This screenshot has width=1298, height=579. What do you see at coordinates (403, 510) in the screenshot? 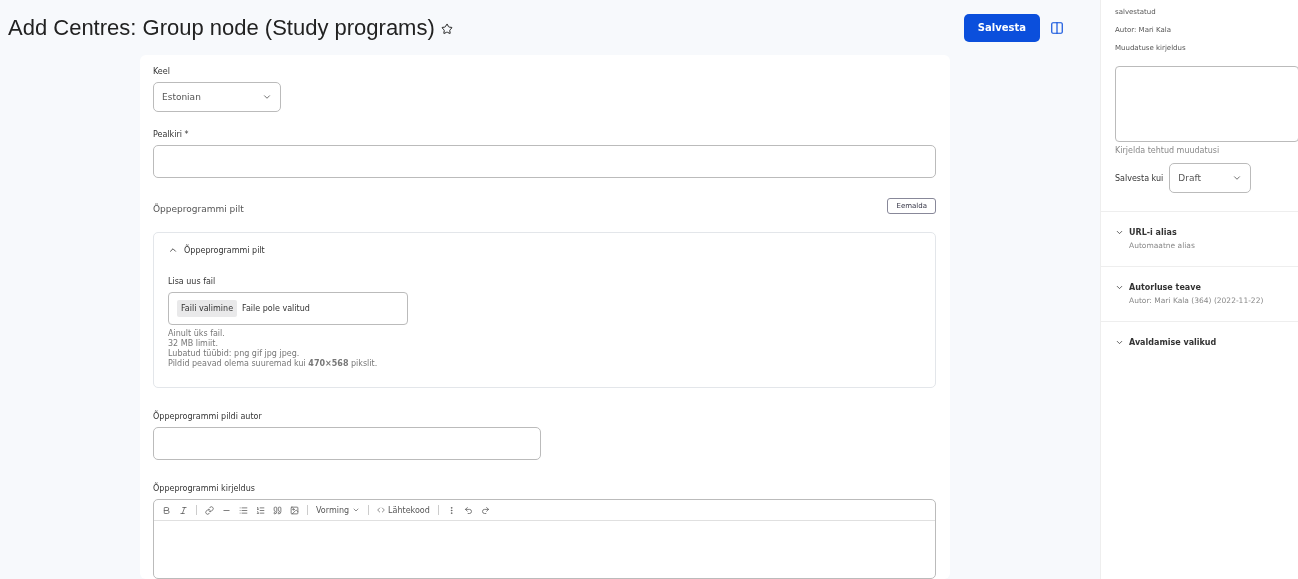
I see `source-button: Lähtekood` at bounding box center [403, 510].